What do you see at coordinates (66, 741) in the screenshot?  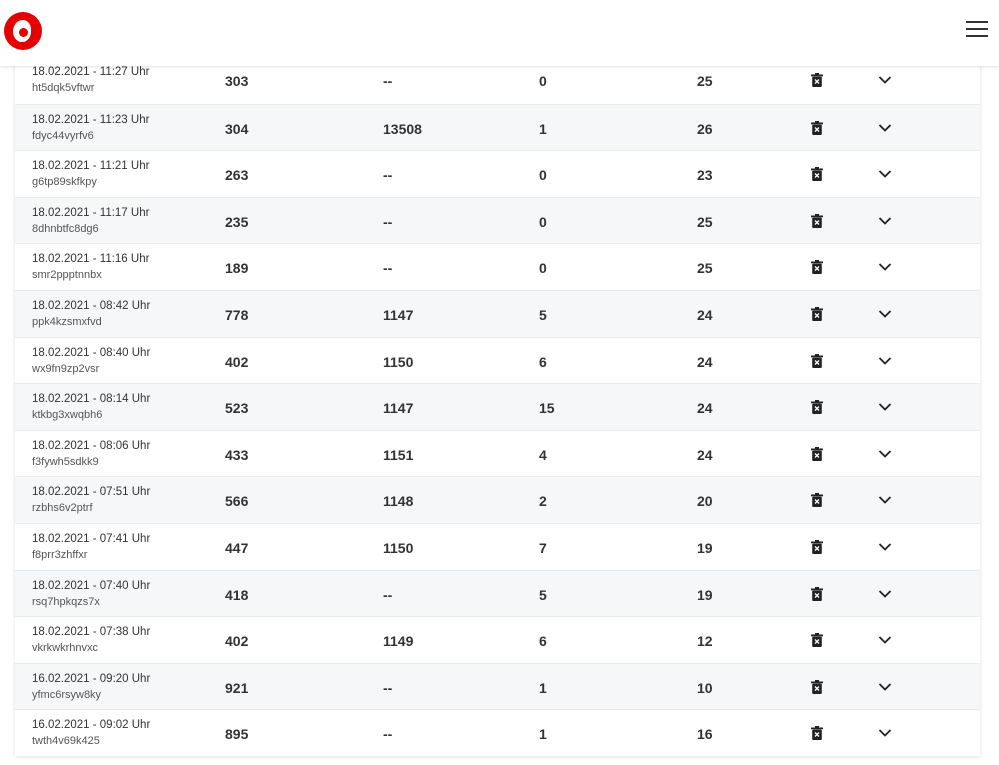 I see `row-id: twth4v69k425` at bounding box center [66, 741].